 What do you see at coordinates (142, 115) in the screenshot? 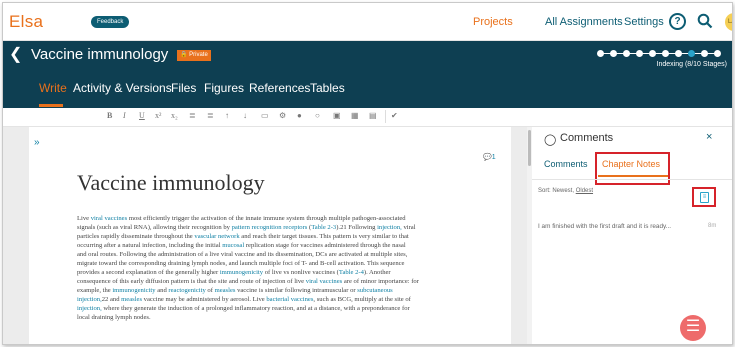
I see `underline-button: U` at bounding box center [142, 115].